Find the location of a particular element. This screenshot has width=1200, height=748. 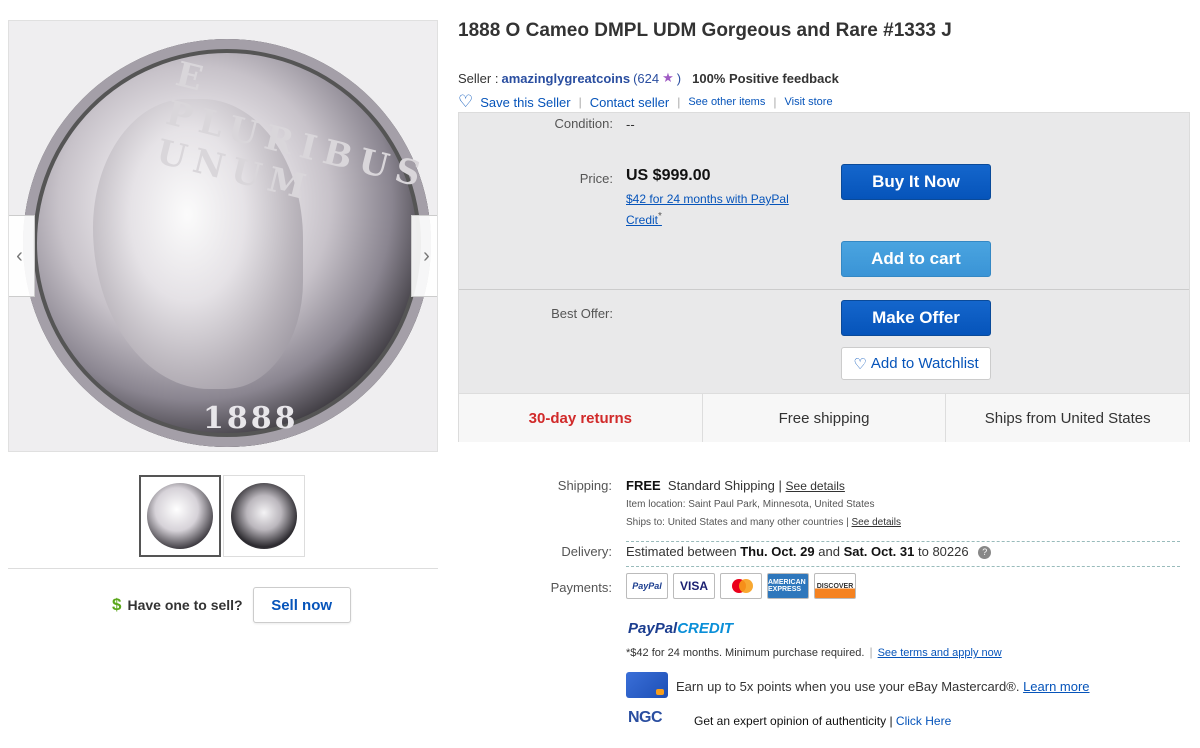

chevron-left-icon: ‹ is located at coordinates (19, 255).